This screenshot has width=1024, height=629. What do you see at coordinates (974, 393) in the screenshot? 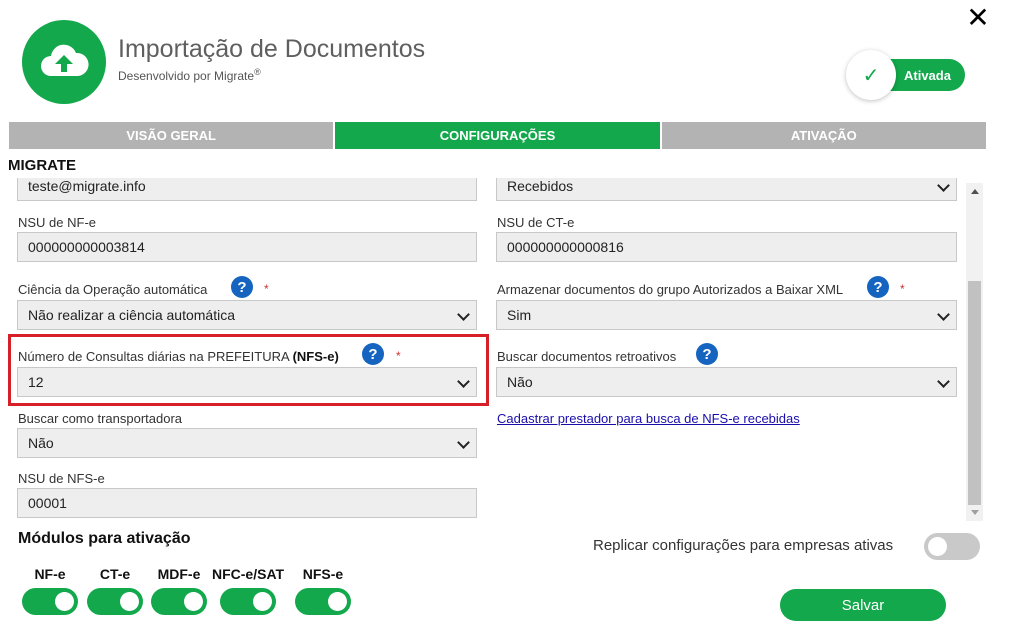
I see `scroll-thumb` at bounding box center [974, 393].